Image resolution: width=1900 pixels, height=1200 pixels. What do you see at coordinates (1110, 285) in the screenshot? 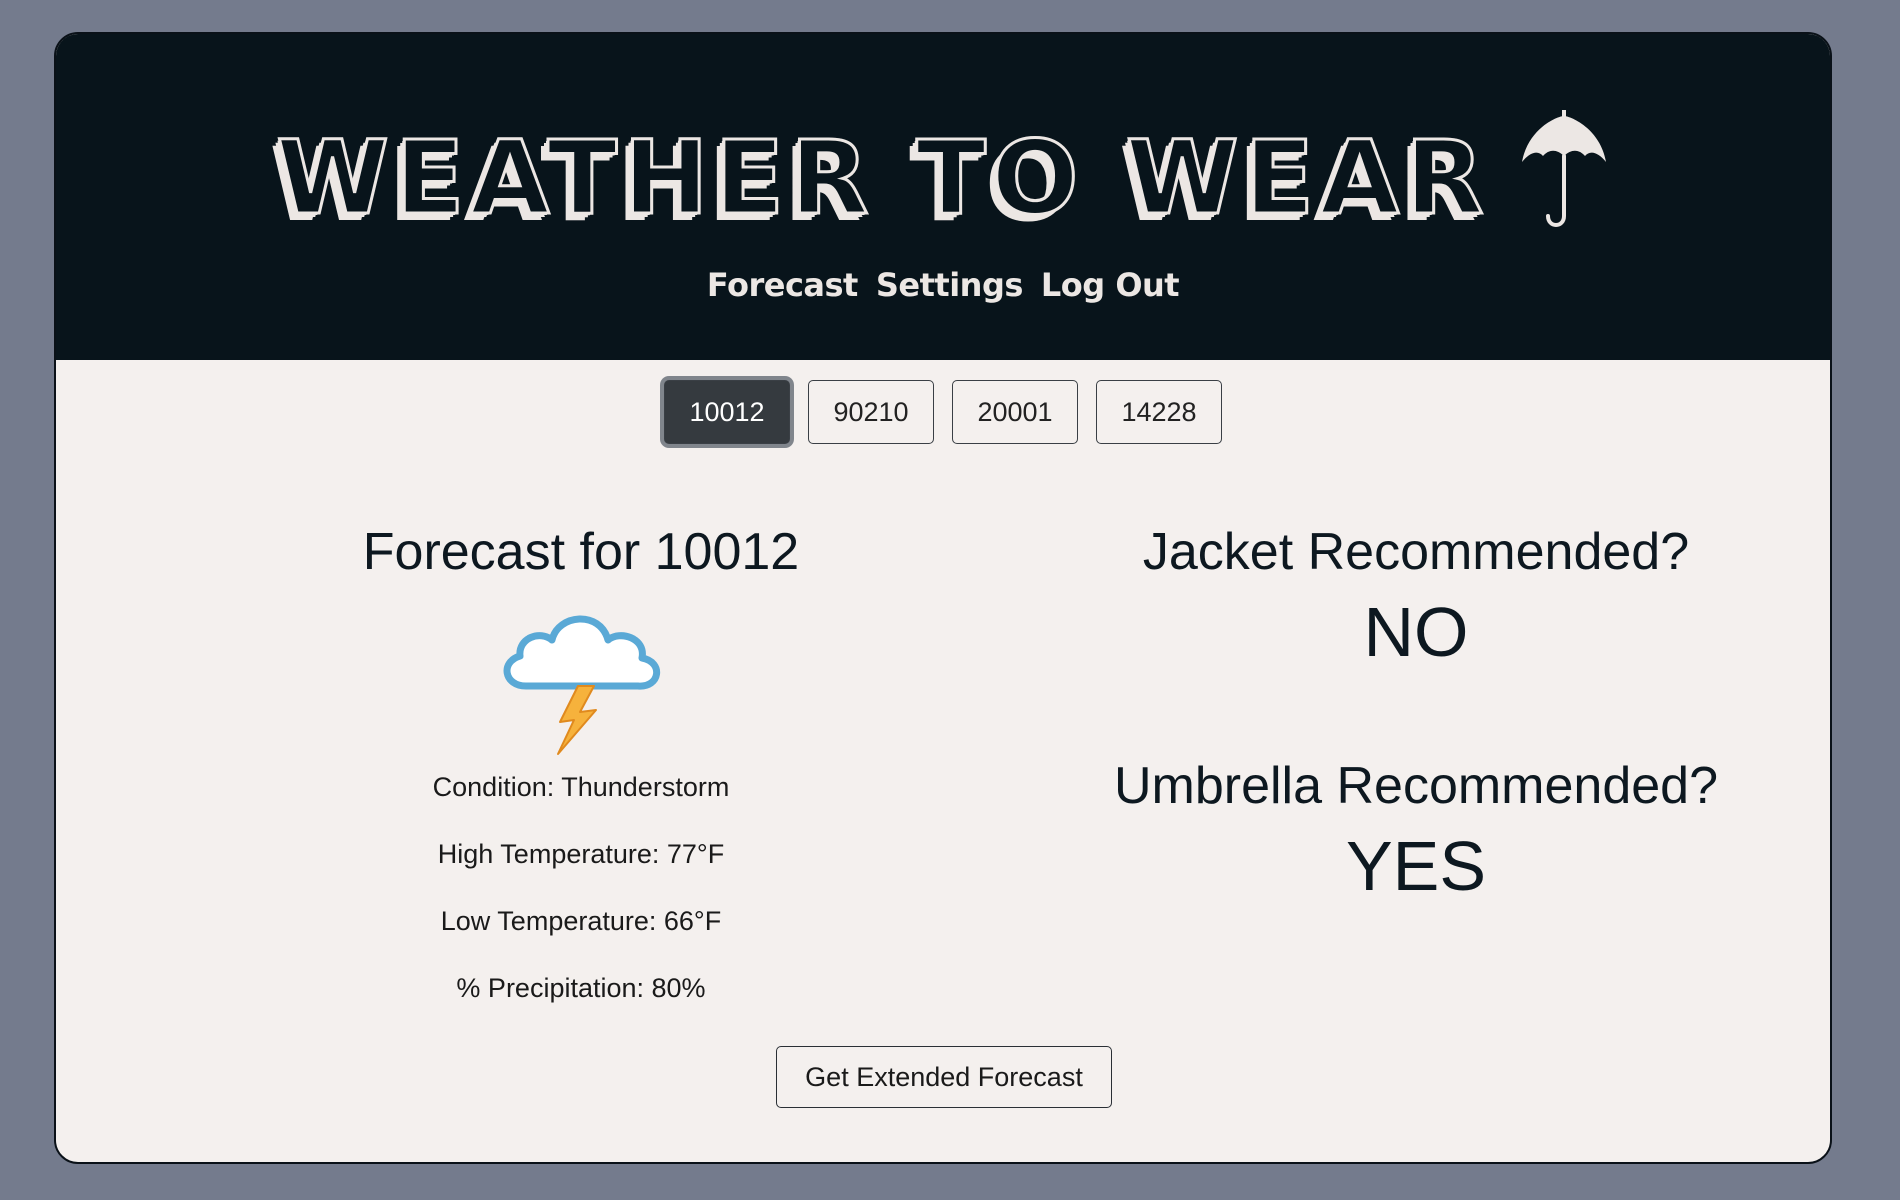
I see `nav-log-out: Log Out` at bounding box center [1110, 285].